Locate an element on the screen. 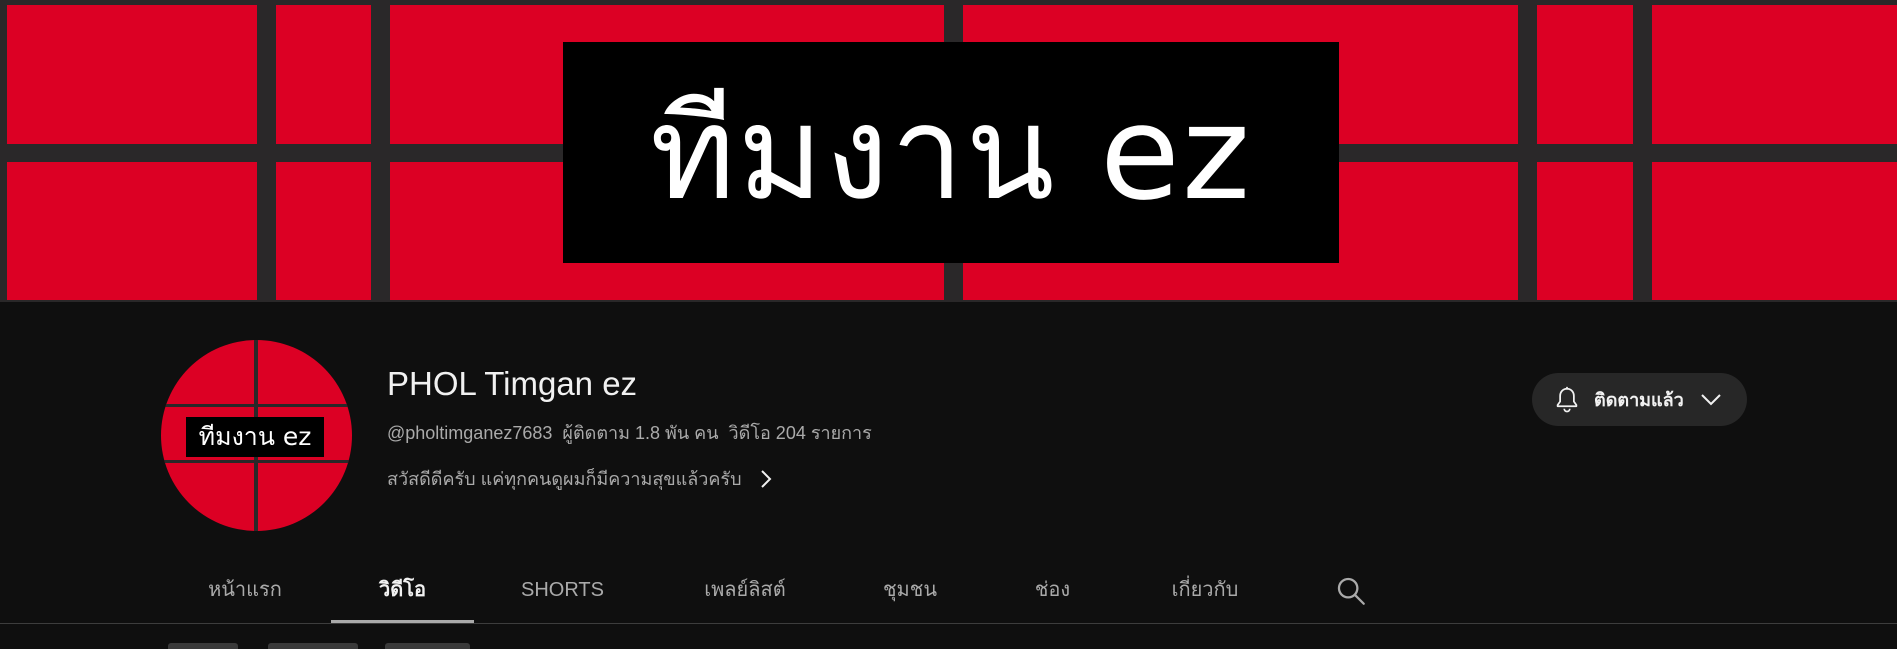 Image resolution: width=1897 pixels, height=649 pixels. search-icon is located at coordinates (1351, 591).